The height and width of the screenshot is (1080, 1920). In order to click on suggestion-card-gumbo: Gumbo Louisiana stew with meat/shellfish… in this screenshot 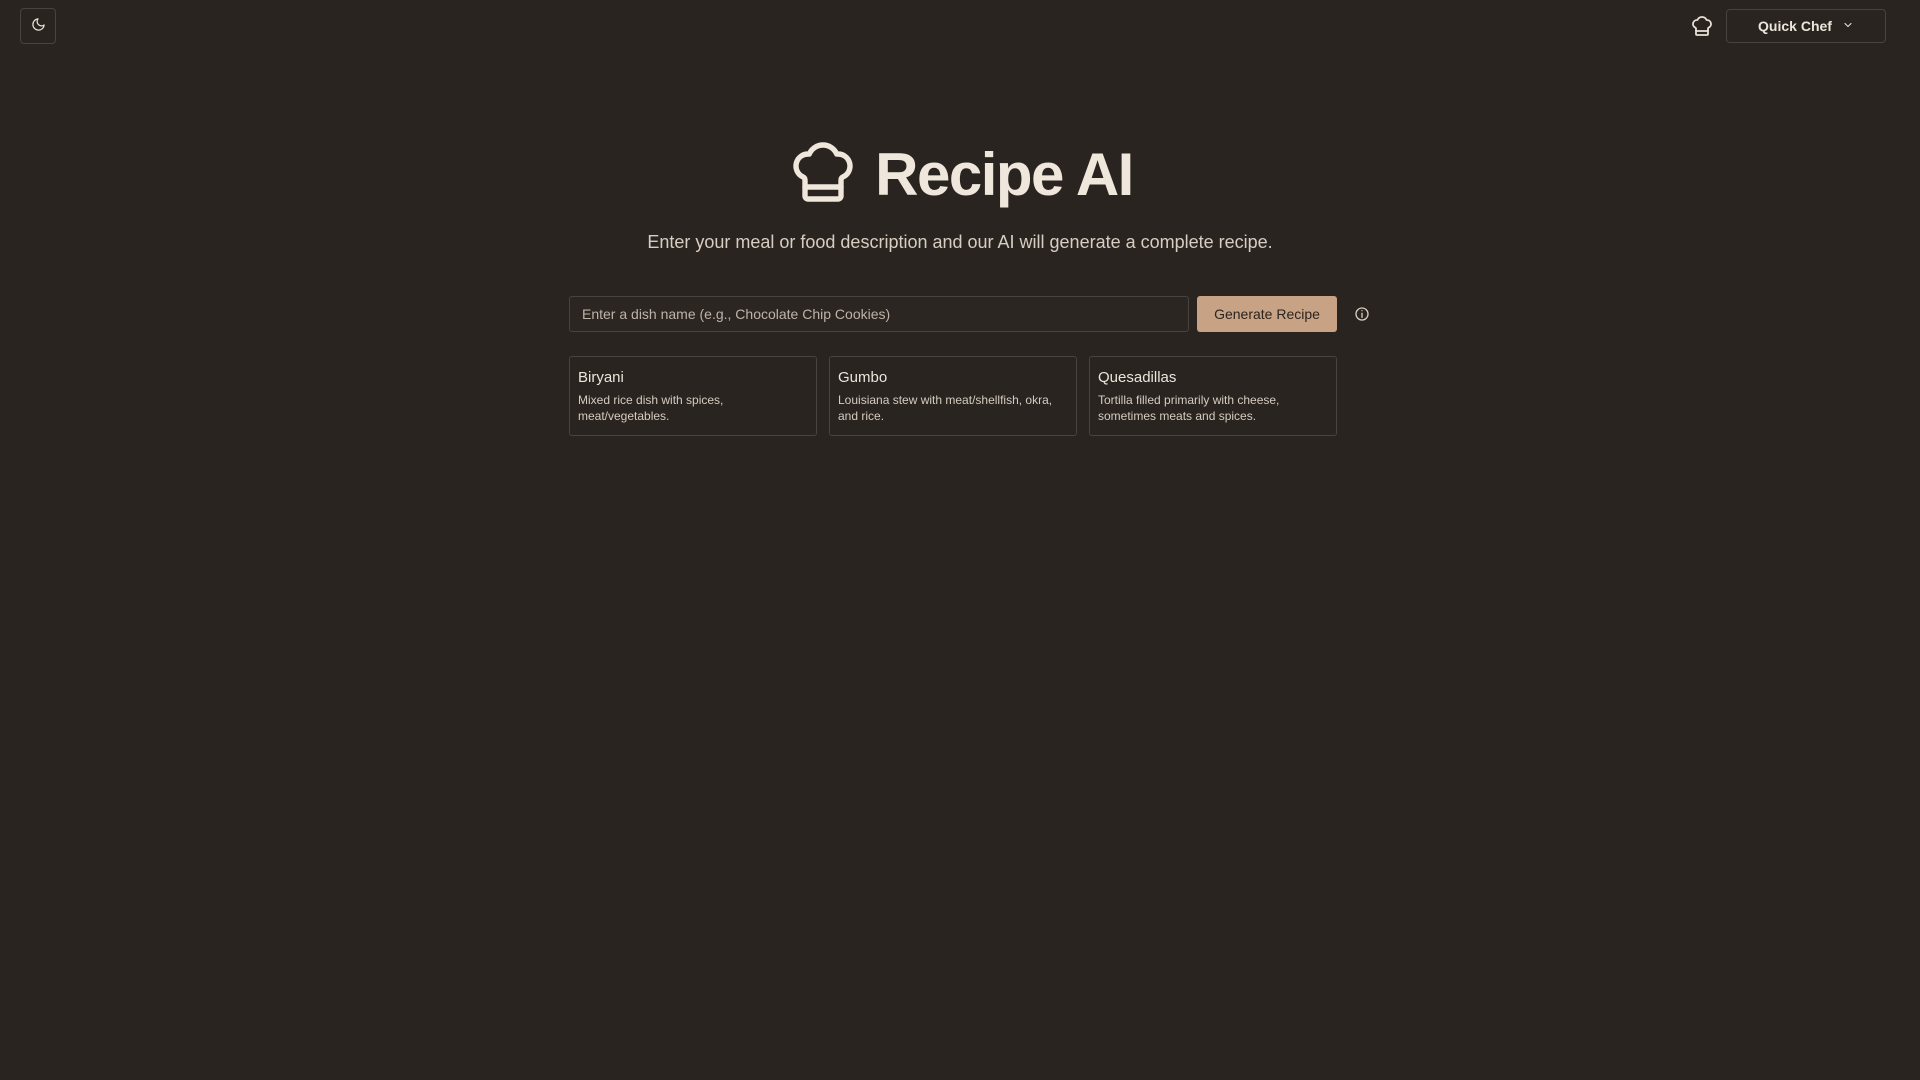, I will do `click(953, 396)`.